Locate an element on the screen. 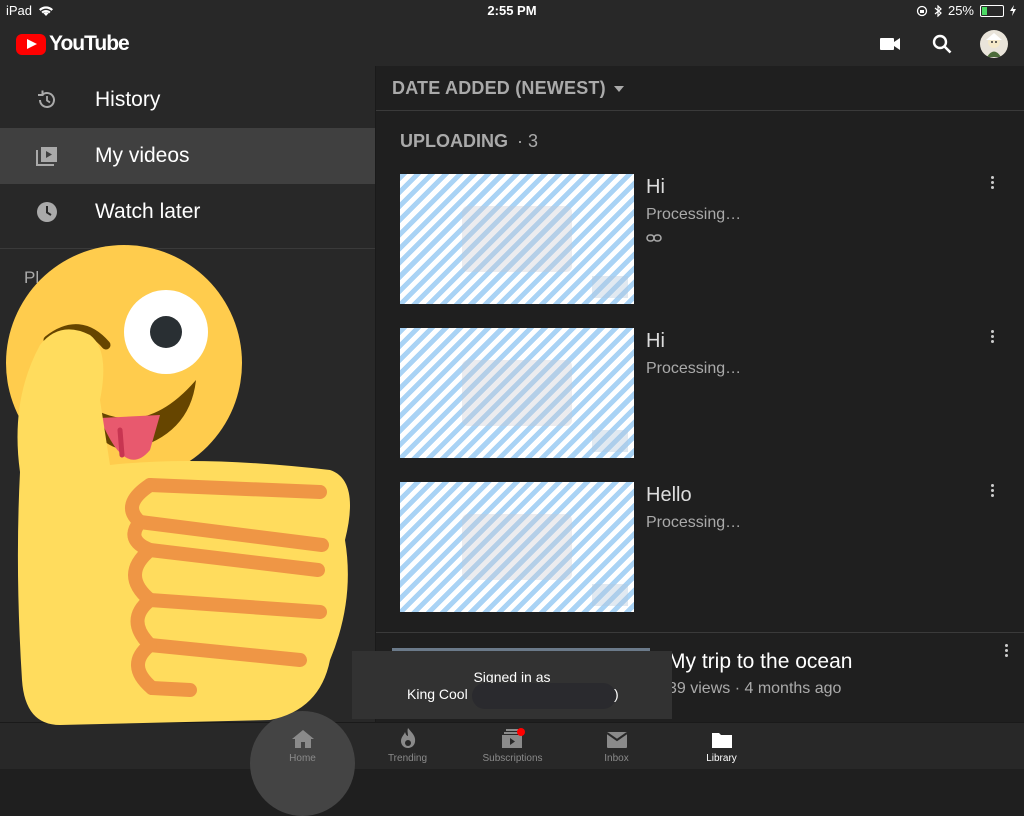 This screenshot has height=816, width=1024. play-logo-icon is located at coordinates (31, 44).